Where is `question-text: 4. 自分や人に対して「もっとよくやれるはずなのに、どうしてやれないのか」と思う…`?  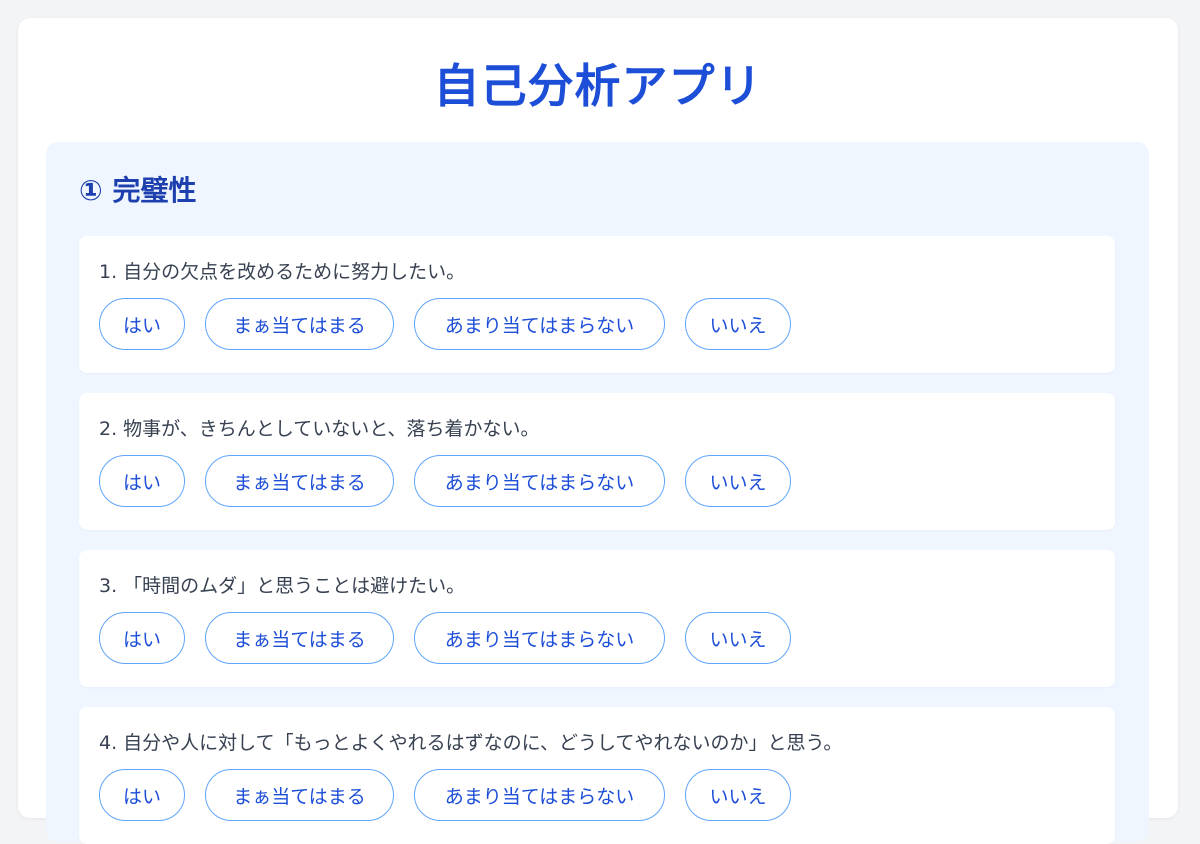
question-text: 4. 自分や人に対して「もっとよくやれるはずなのに、どうしてやれないのか」と思う… is located at coordinates (471, 743).